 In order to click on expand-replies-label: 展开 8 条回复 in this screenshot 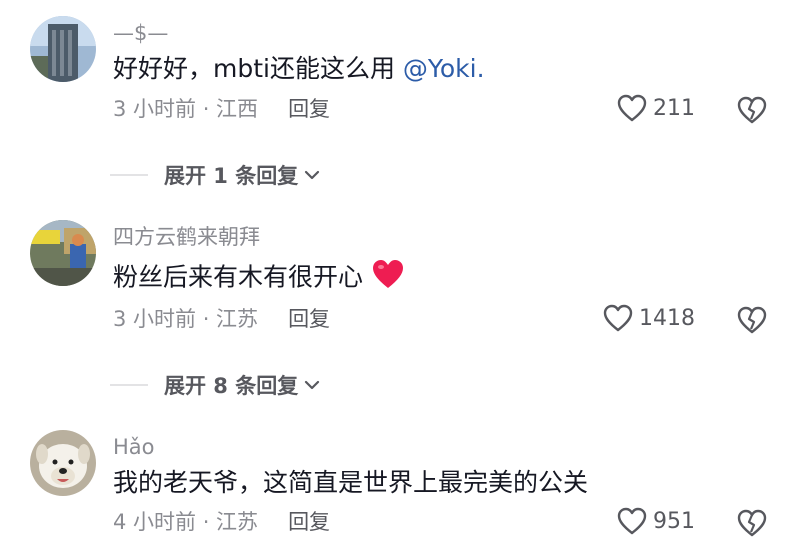, I will do `click(231, 386)`.